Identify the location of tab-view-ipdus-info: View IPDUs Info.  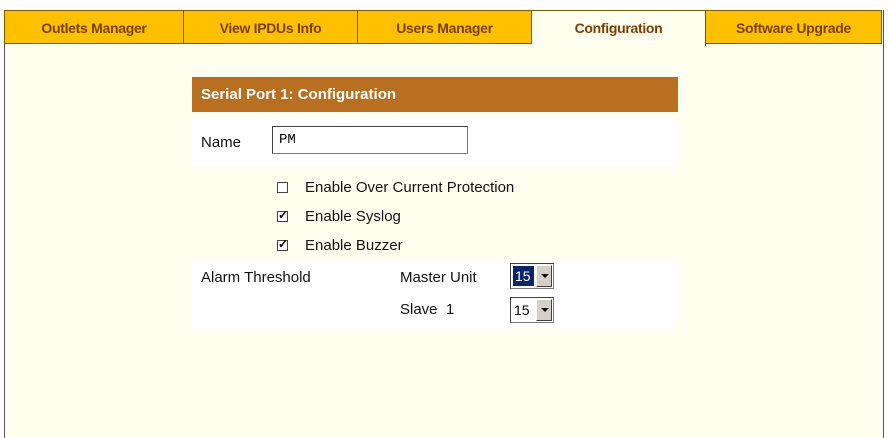
(271, 27).